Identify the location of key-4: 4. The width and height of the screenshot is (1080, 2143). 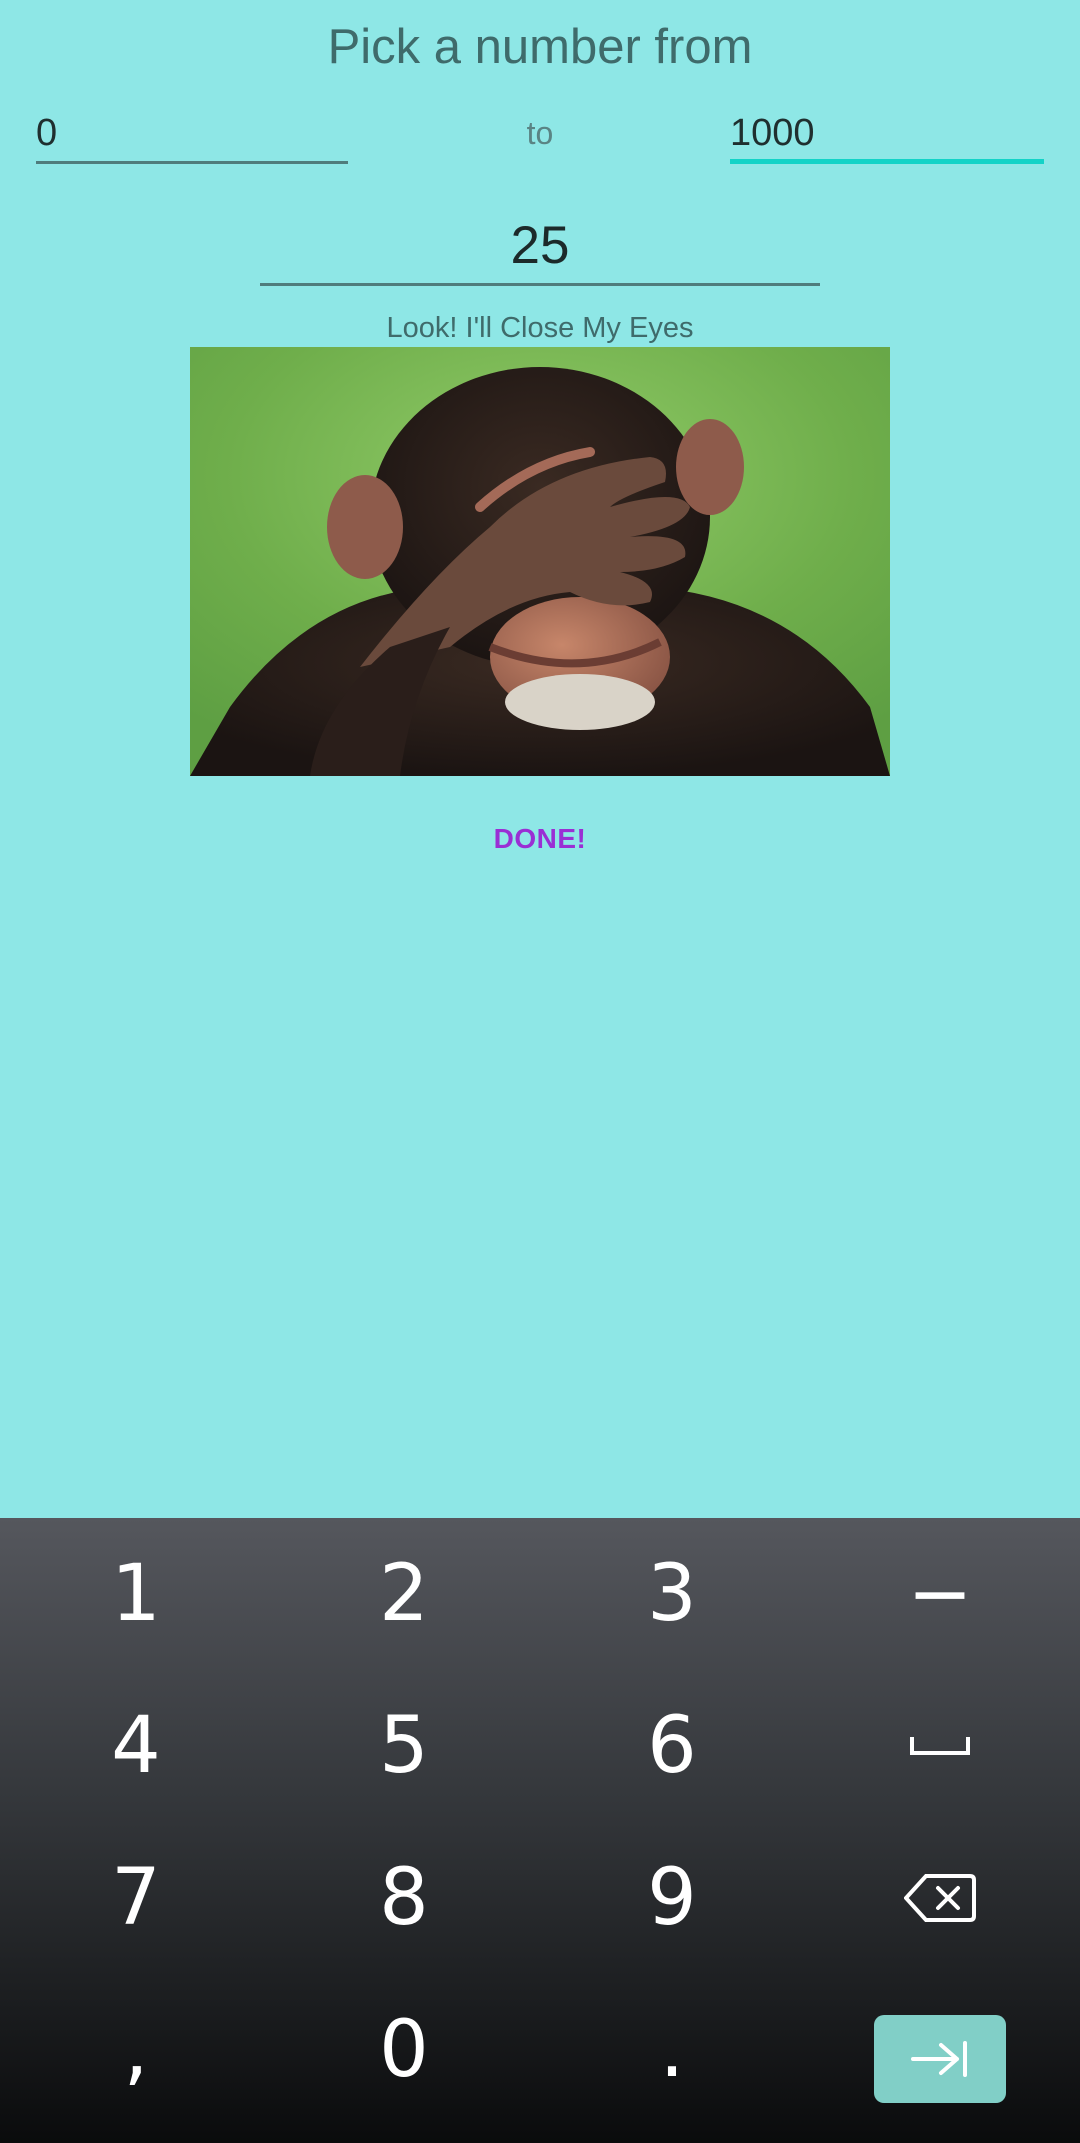
(136, 1746).